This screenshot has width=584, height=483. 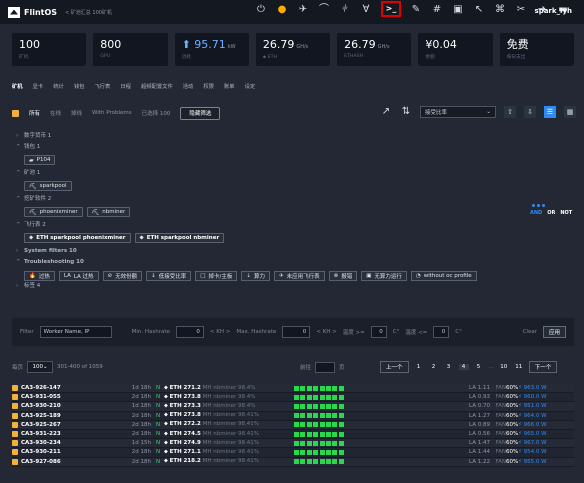 I want to click on worker-name: CA3-931-223, so click(x=73, y=434).